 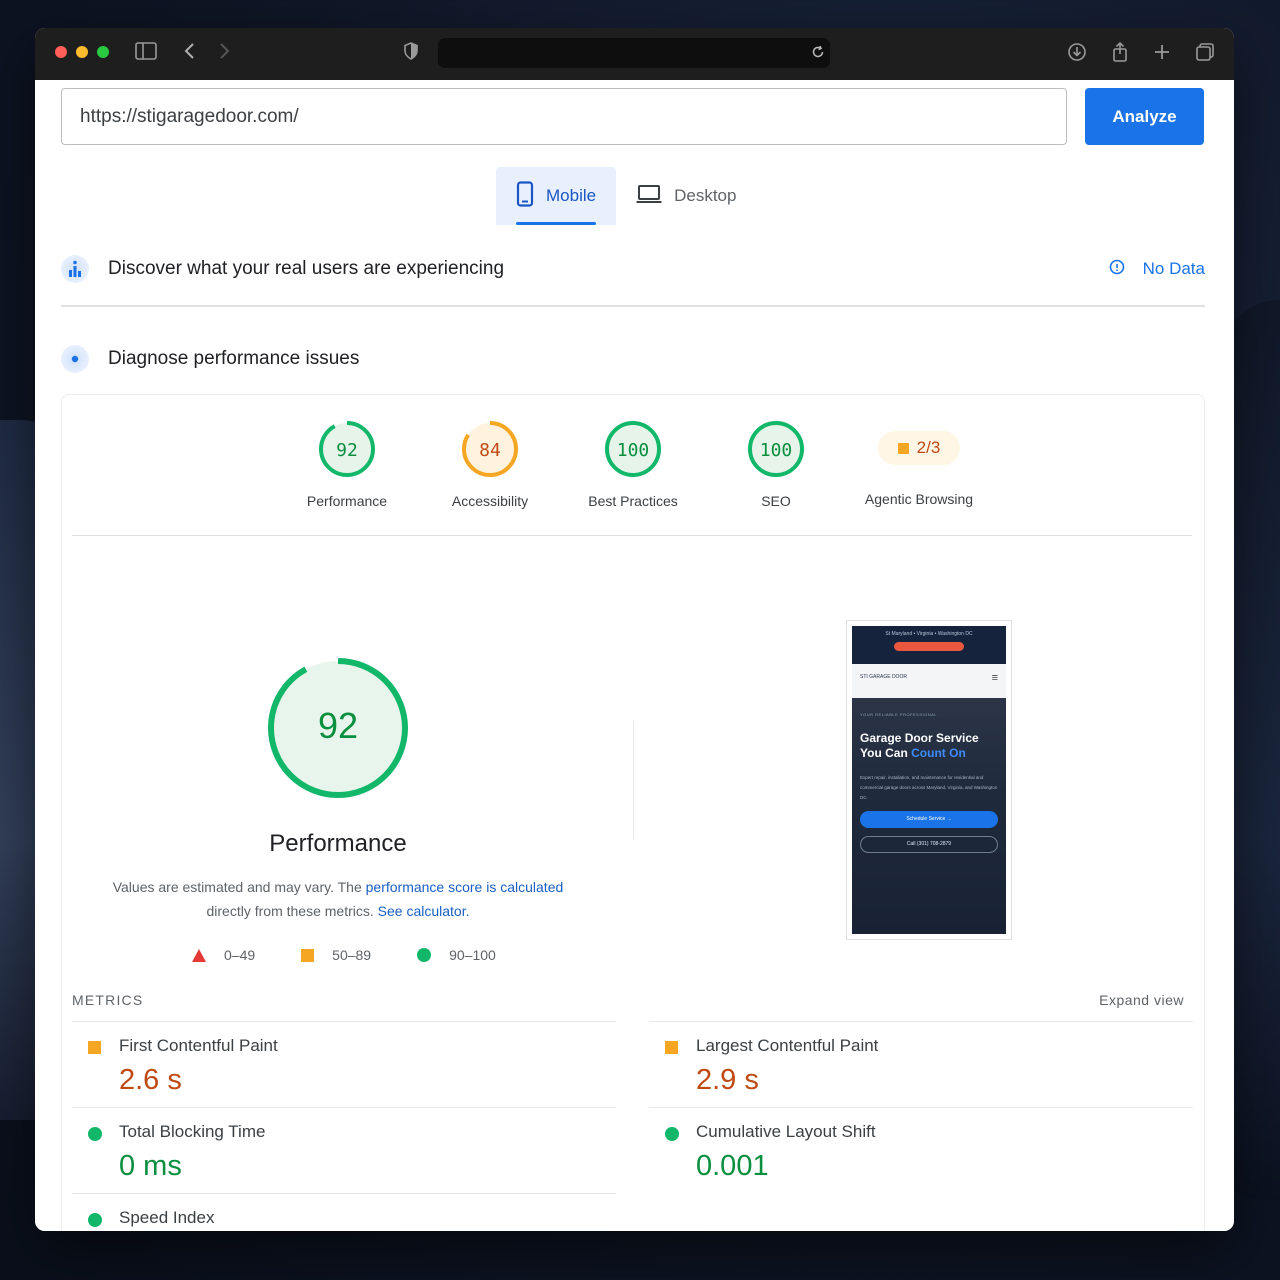 I want to click on diagnose-title: Diagnose performance issues, so click(x=234, y=358).